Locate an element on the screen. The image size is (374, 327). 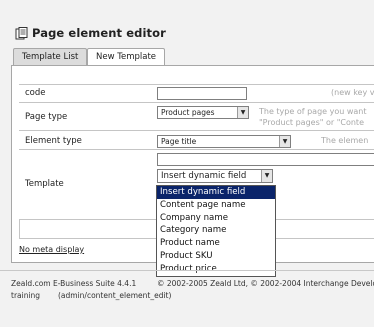
no-meta-display-link: No meta display is located at coordinates (51, 249).